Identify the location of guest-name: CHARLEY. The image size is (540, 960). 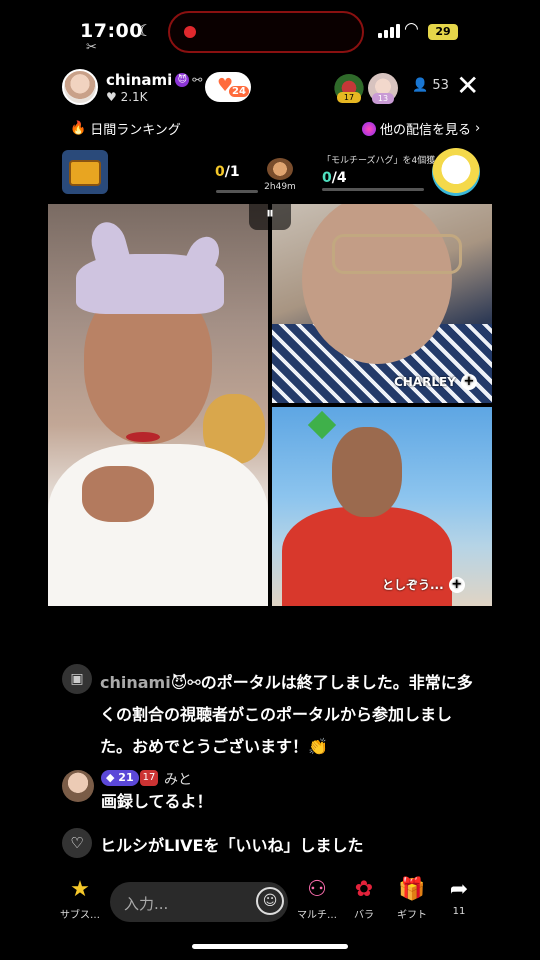
(425, 382).